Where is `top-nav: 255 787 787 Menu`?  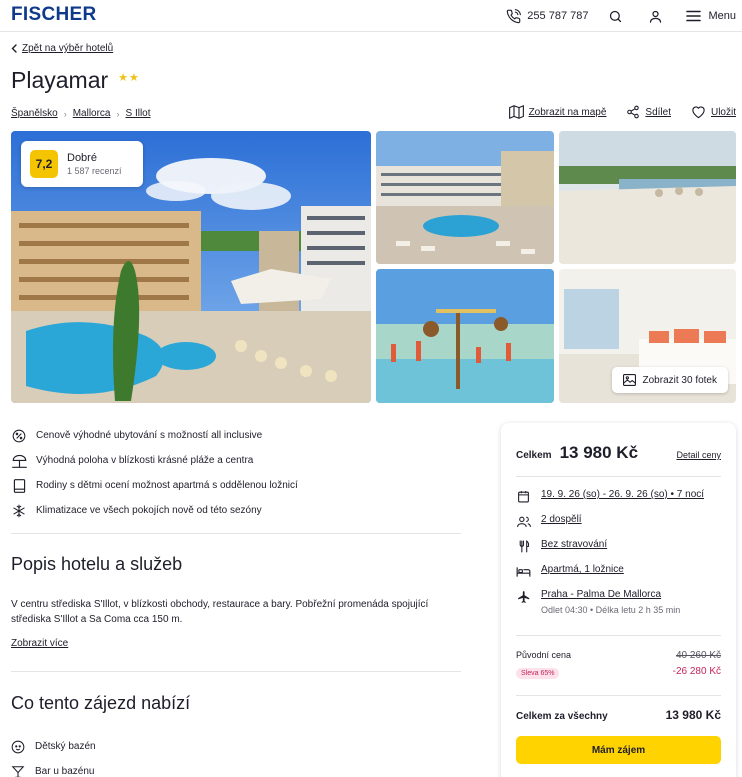 top-nav: 255 787 787 Menu is located at coordinates (621, 16).